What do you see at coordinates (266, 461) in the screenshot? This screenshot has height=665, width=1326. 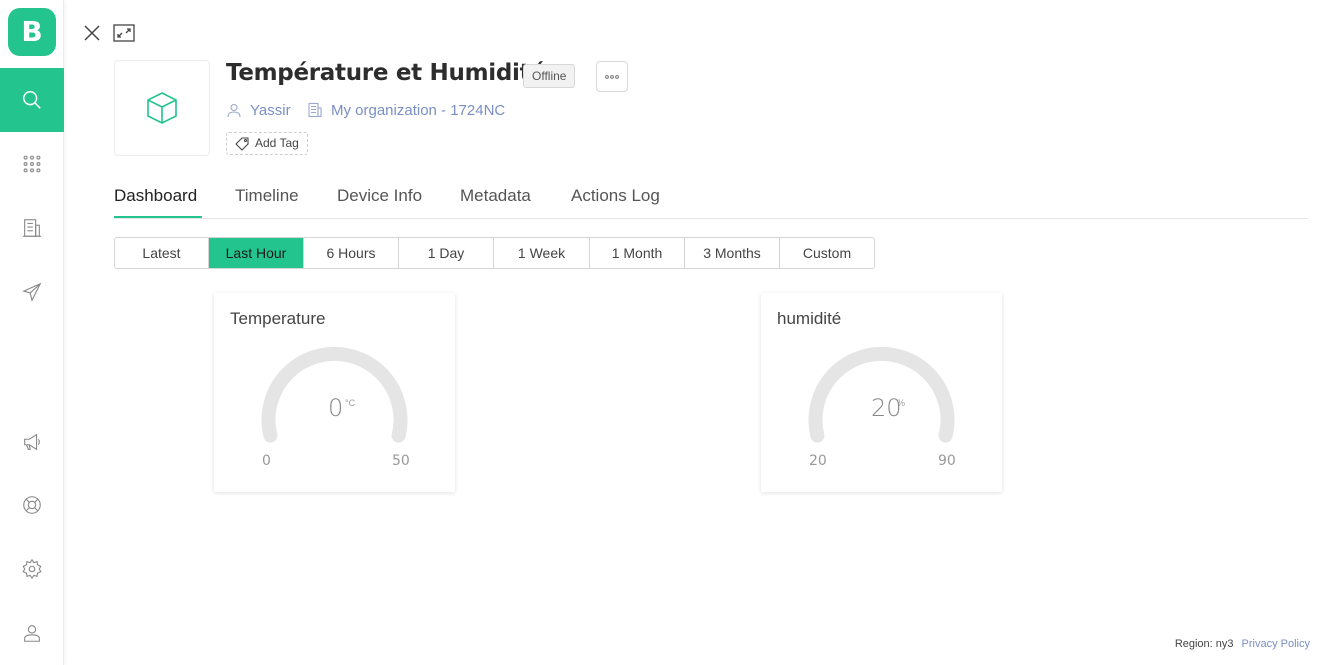 I see `gauge-min: 0` at bounding box center [266, 461].